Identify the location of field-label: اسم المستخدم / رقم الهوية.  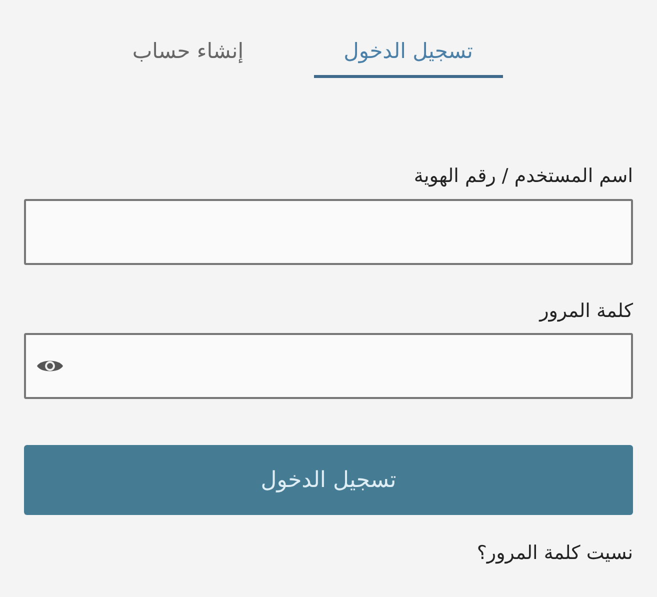
(522, 176).